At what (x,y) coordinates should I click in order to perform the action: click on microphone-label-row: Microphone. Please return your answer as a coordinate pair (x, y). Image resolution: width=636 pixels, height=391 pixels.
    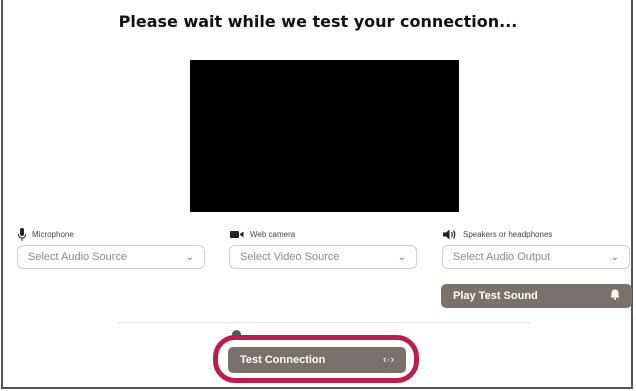
    Looking at the image, I should click on (46, 234).